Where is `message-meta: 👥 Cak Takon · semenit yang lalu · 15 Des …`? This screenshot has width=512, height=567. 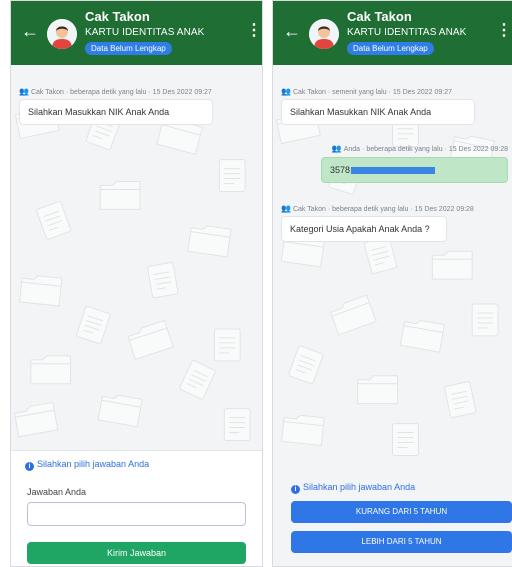
message-meta: 👥 Cak Takon · semenit yang lalu · 15 Des … is located at coordinates (367, 91).